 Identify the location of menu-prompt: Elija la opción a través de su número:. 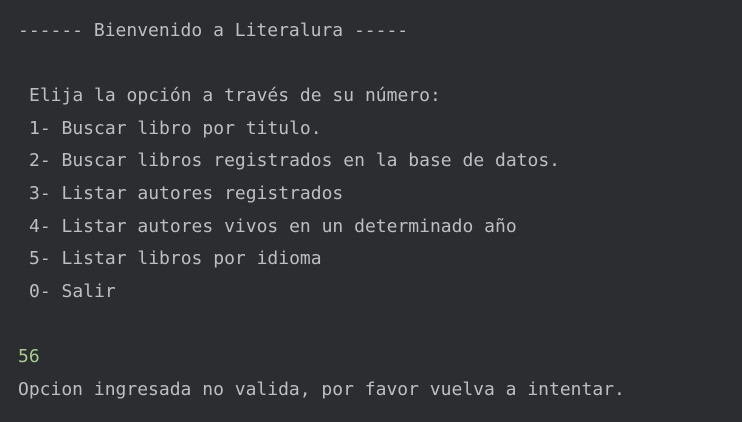
(235, 96).